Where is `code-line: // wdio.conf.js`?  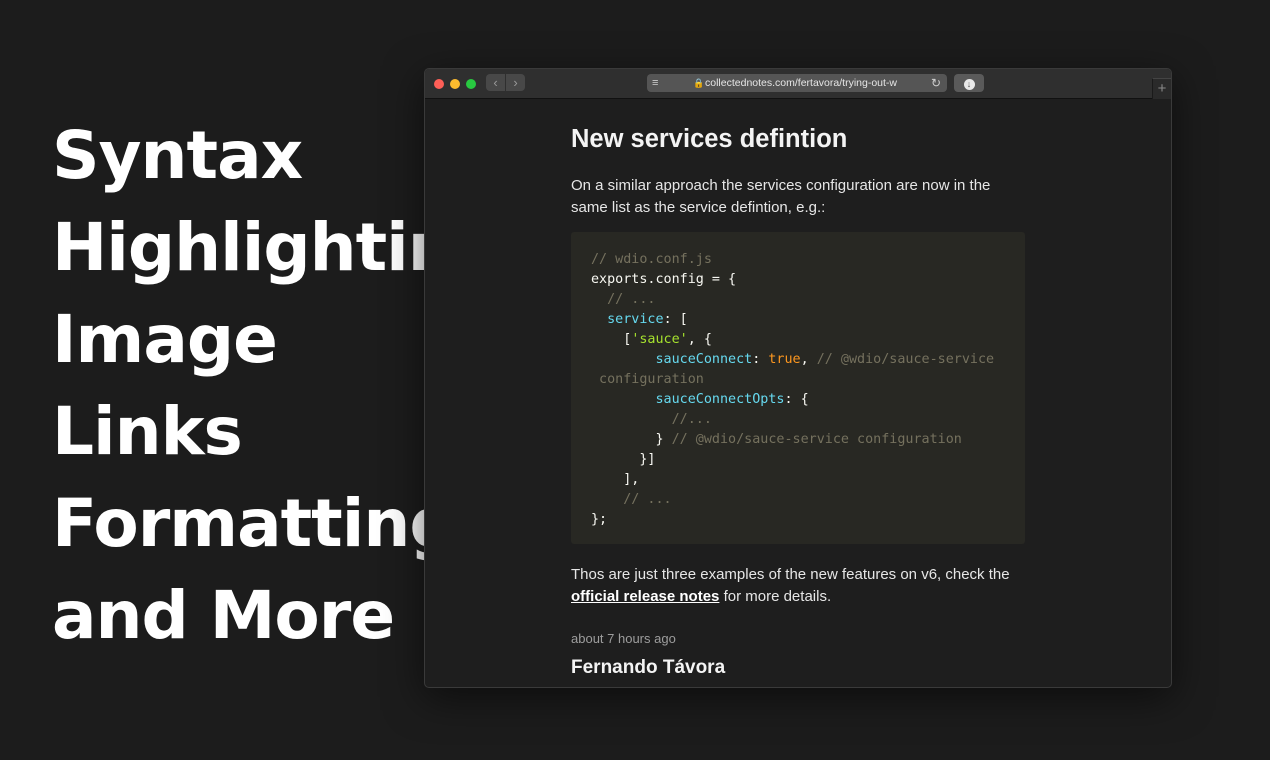 code-line: // wdio.conf.js is located at coordinates (651, 259).